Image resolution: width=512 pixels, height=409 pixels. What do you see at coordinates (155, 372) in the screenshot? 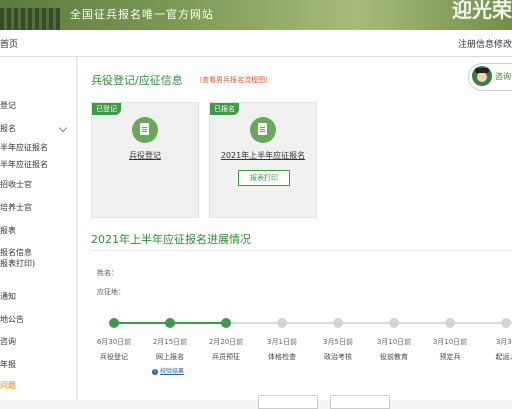
I see `info-icon: i` at bounding box center [155, 372].